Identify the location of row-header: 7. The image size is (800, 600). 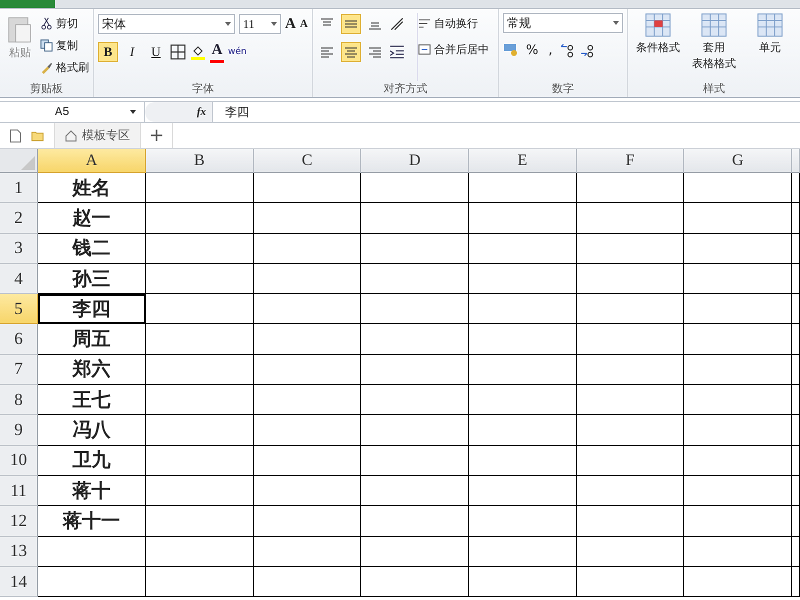
(19, 370).